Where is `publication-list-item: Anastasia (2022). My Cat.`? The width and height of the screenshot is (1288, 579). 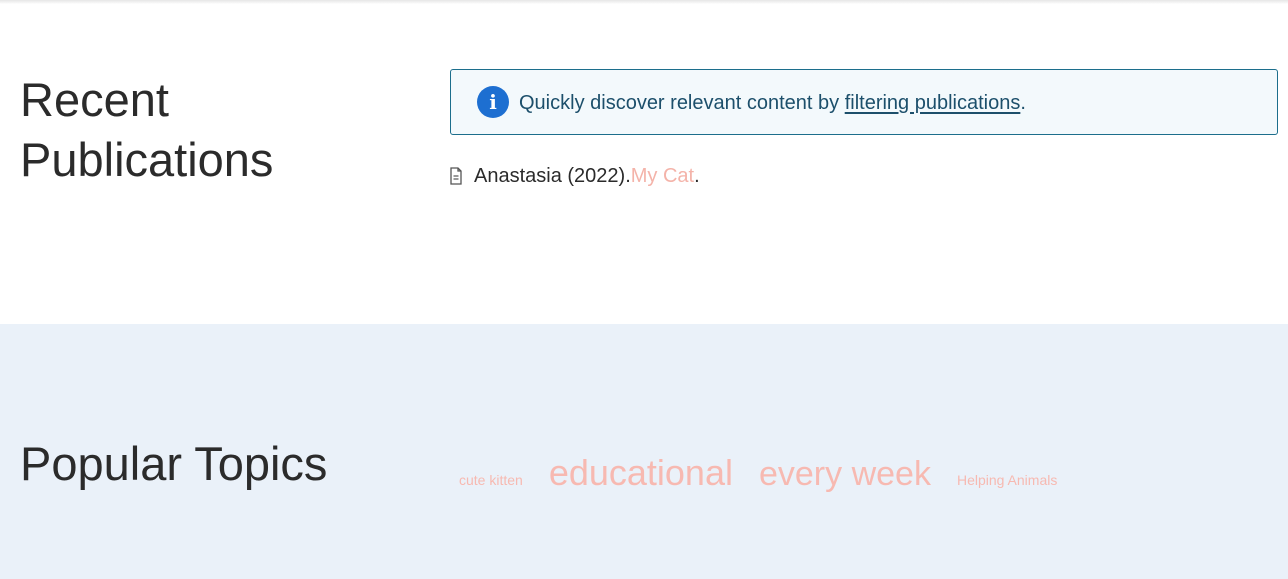 publication-list-item: Anastasia (2022). My Cat. is located at coordinates (574, 176).